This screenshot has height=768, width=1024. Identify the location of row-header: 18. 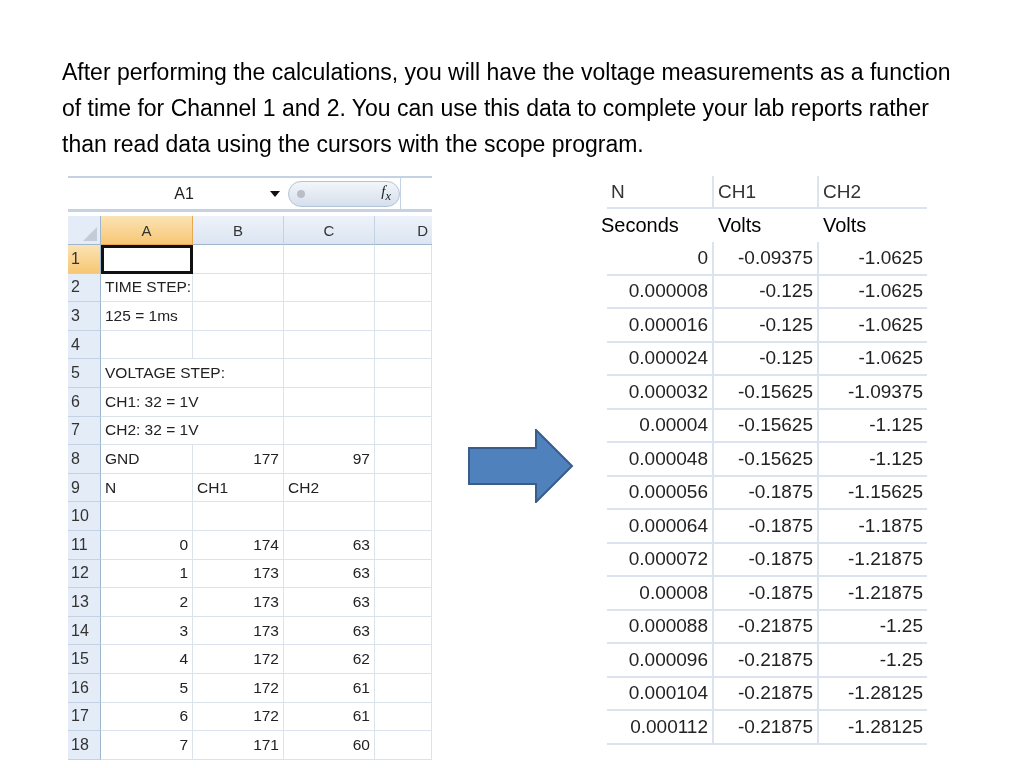
(84, 745).